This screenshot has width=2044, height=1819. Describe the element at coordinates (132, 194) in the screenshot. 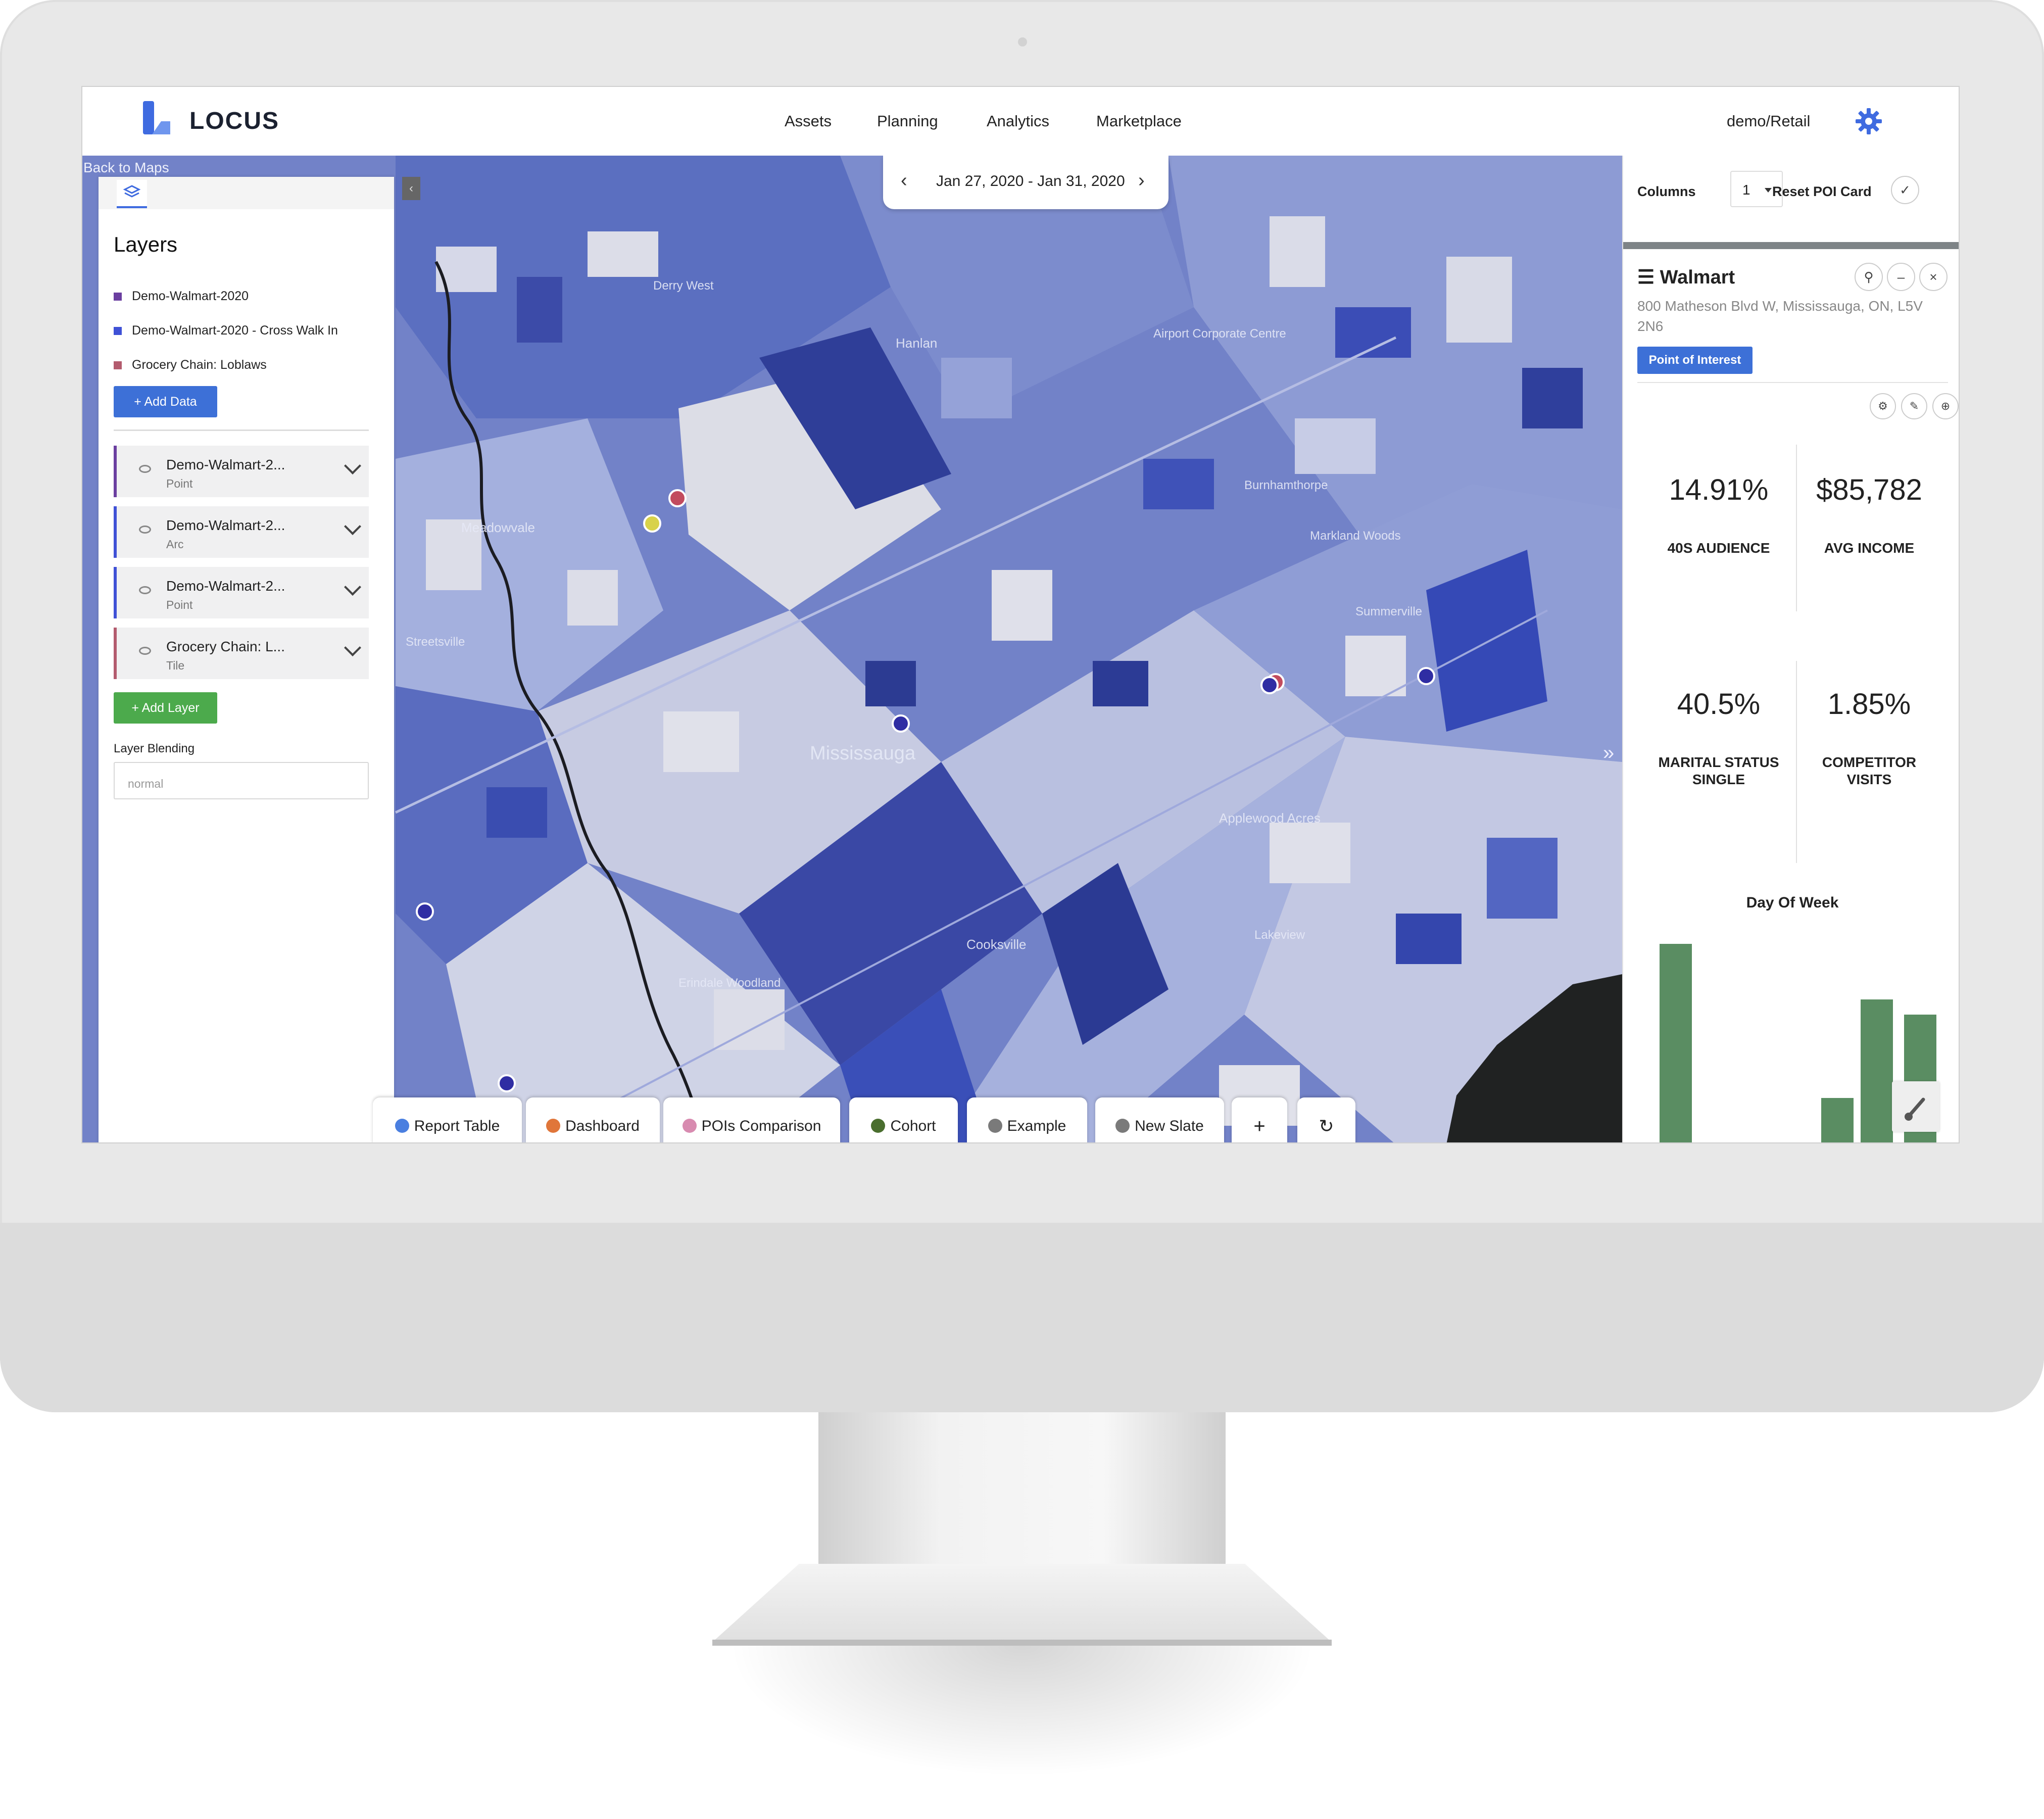

I see `layers-tab` at that location.